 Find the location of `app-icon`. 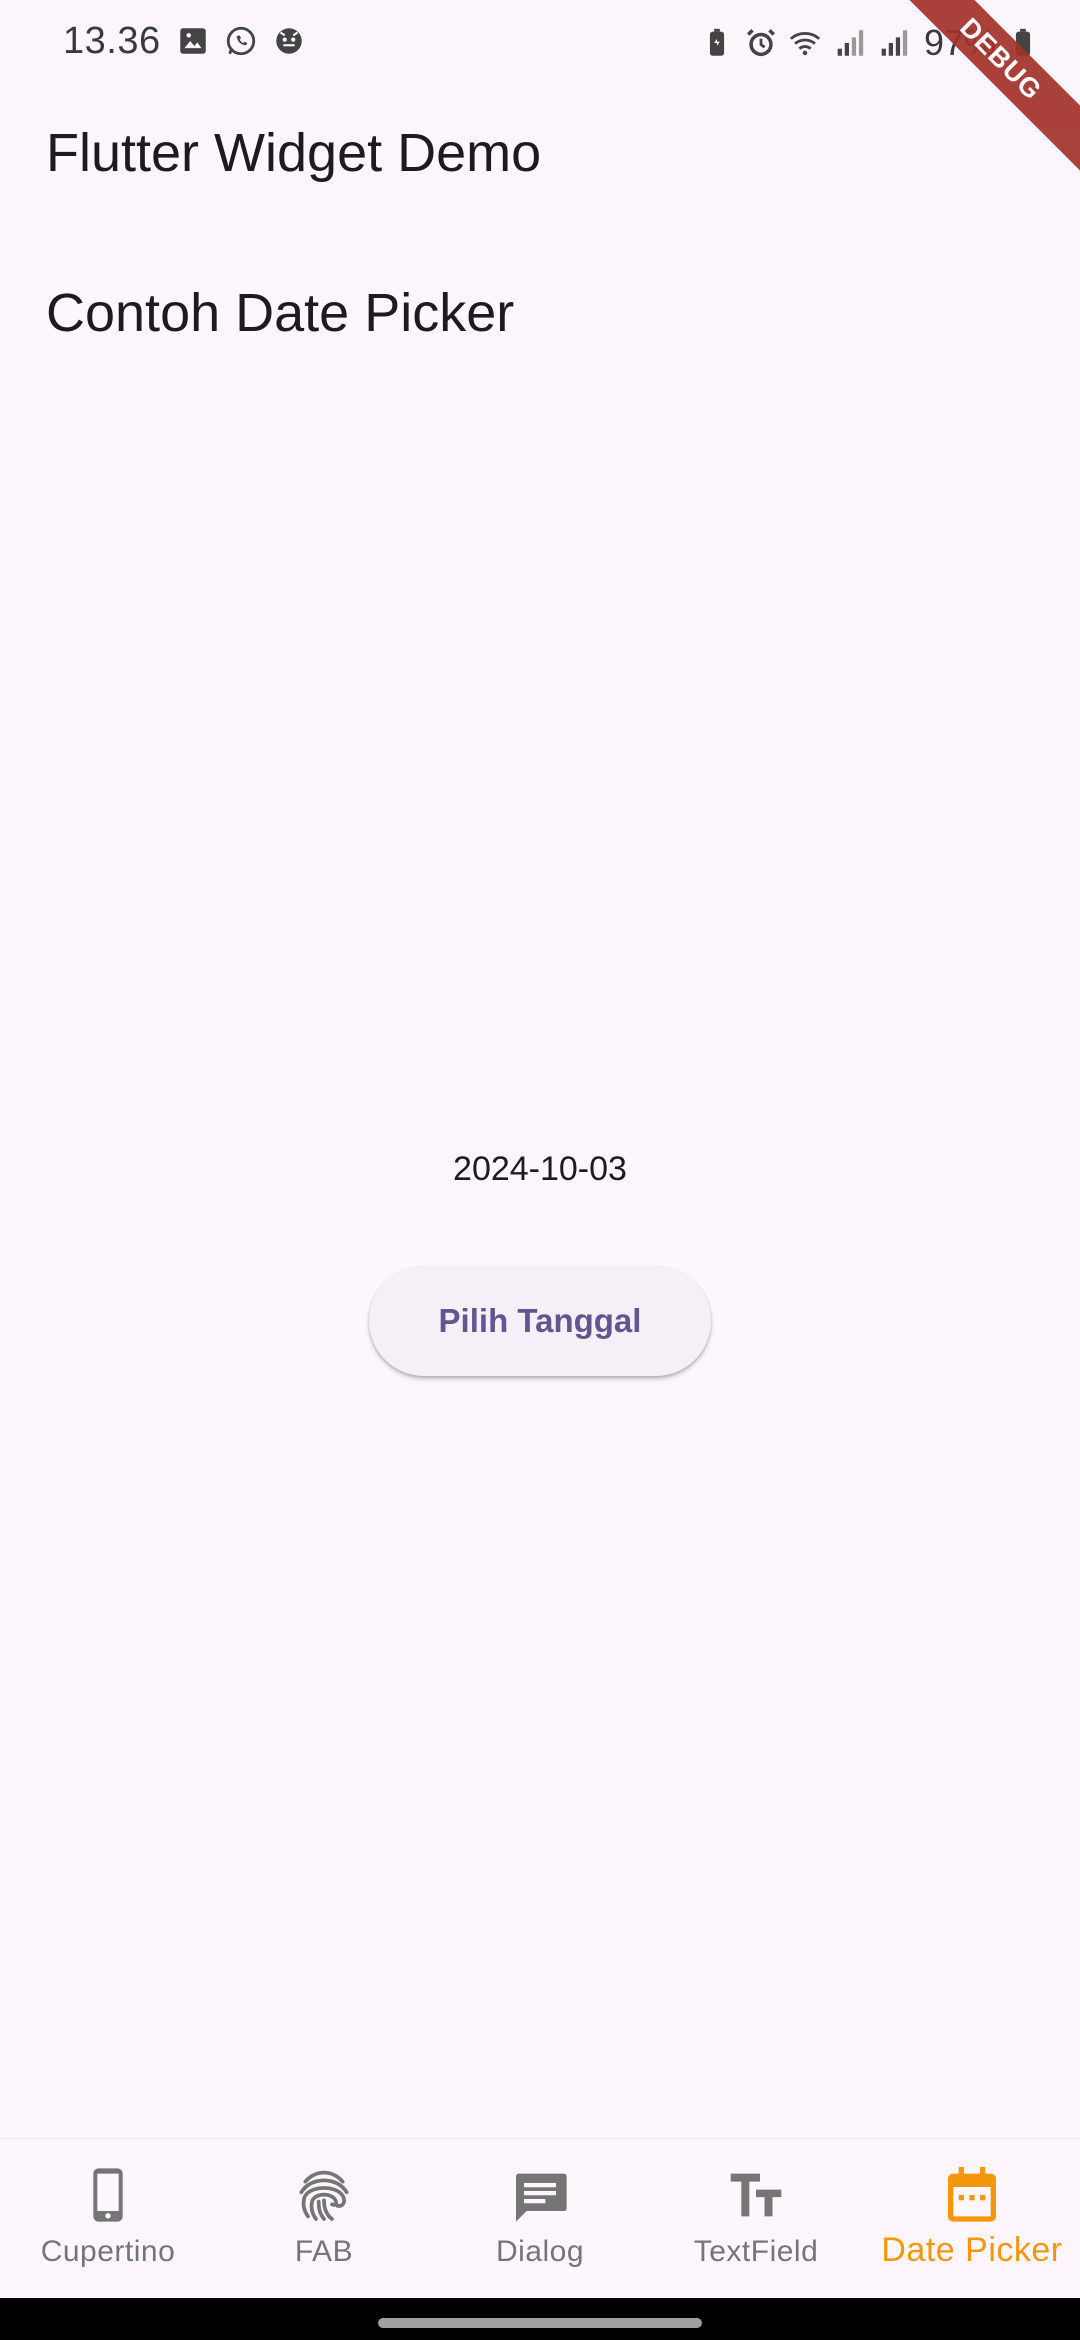

app-icon is located at coordinates (289, 41).